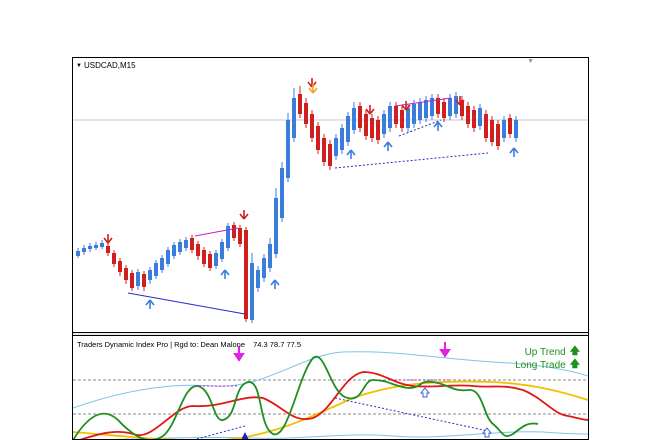 The height and width of the screenshot is (440, 655). Describe the element at coordinates (109, 65) in the screenshot. I see `symbol-text: USDCAD,M15` at that location.